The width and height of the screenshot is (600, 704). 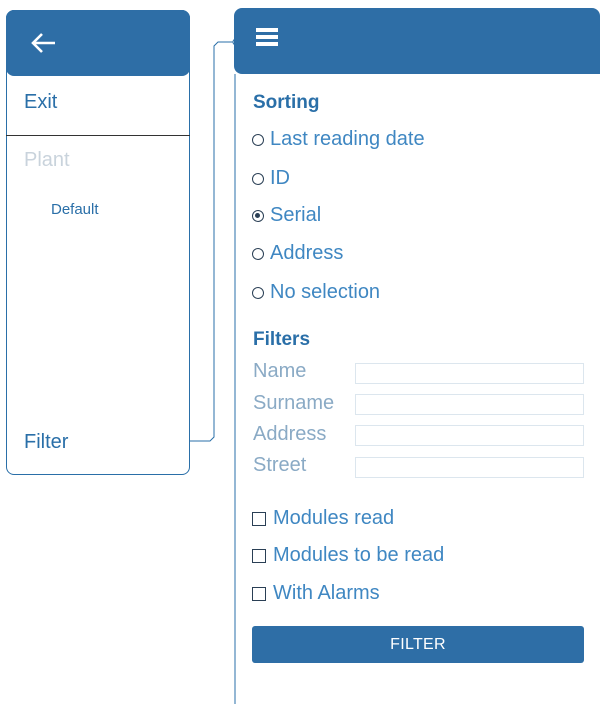 I want to click on filter-button: FILTER, so click(x=418, y=644).